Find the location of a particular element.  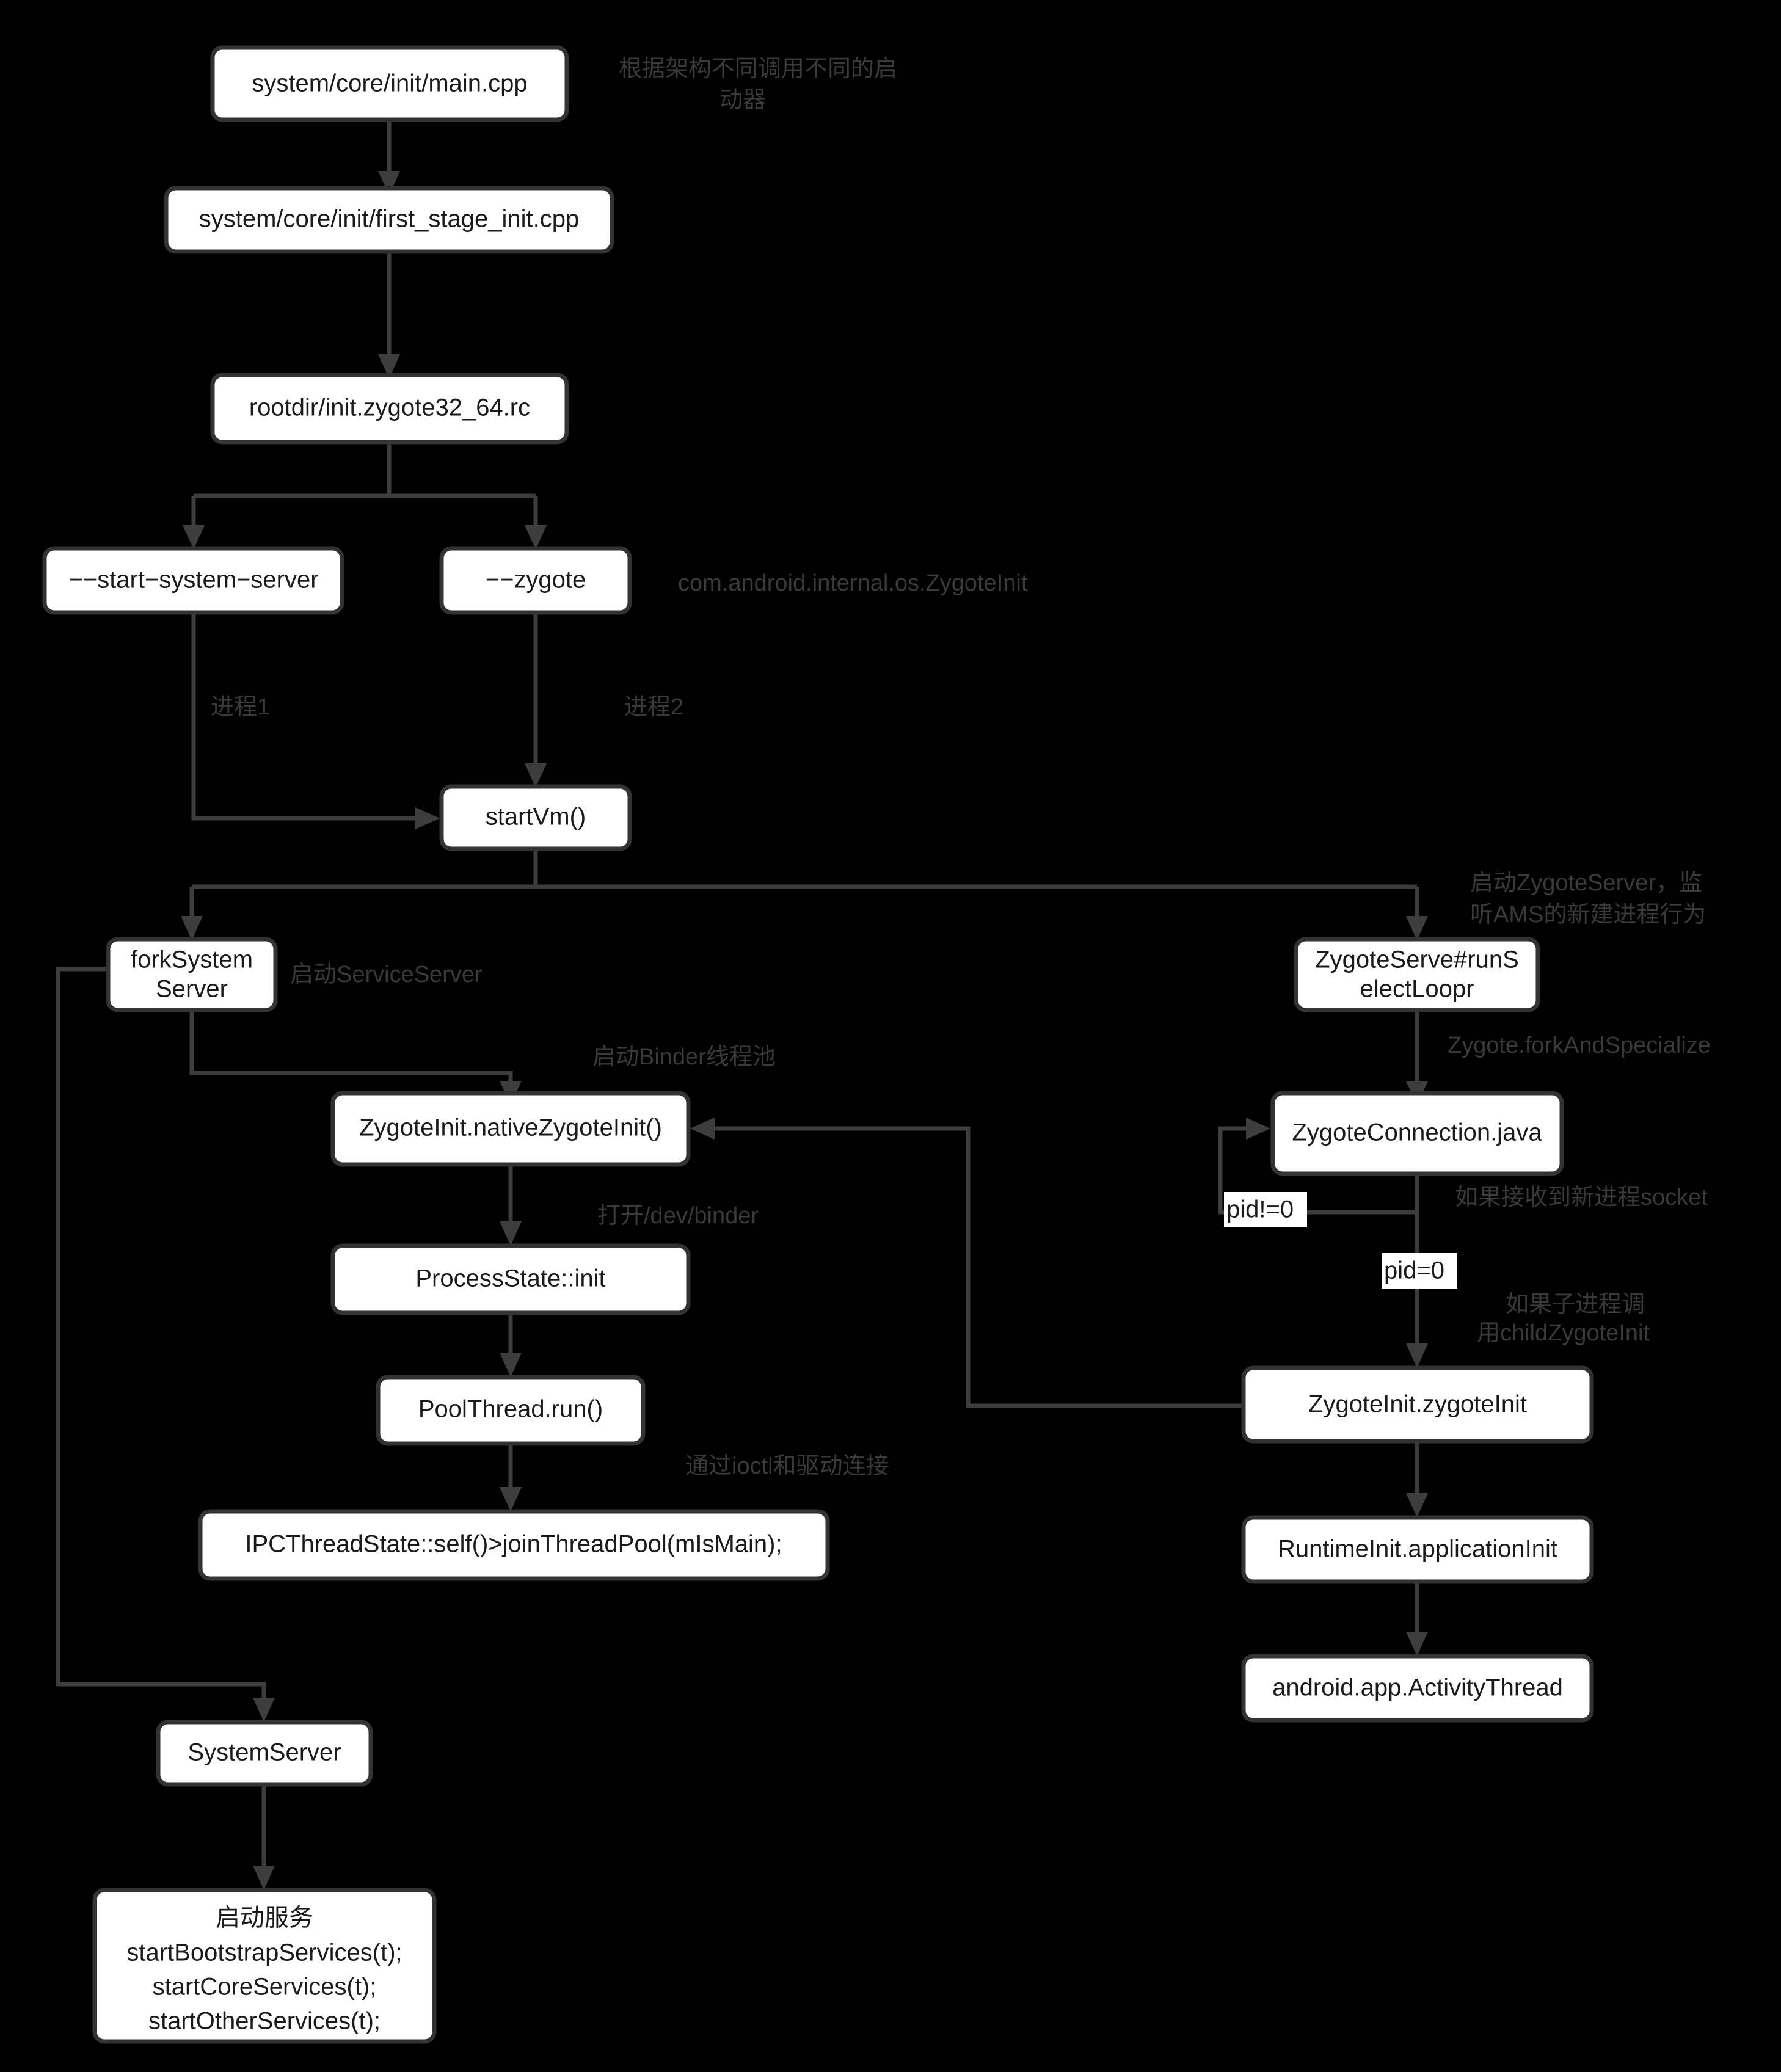

node-process-state-init: ProcessState::init is located at coordinates (510, 1279).